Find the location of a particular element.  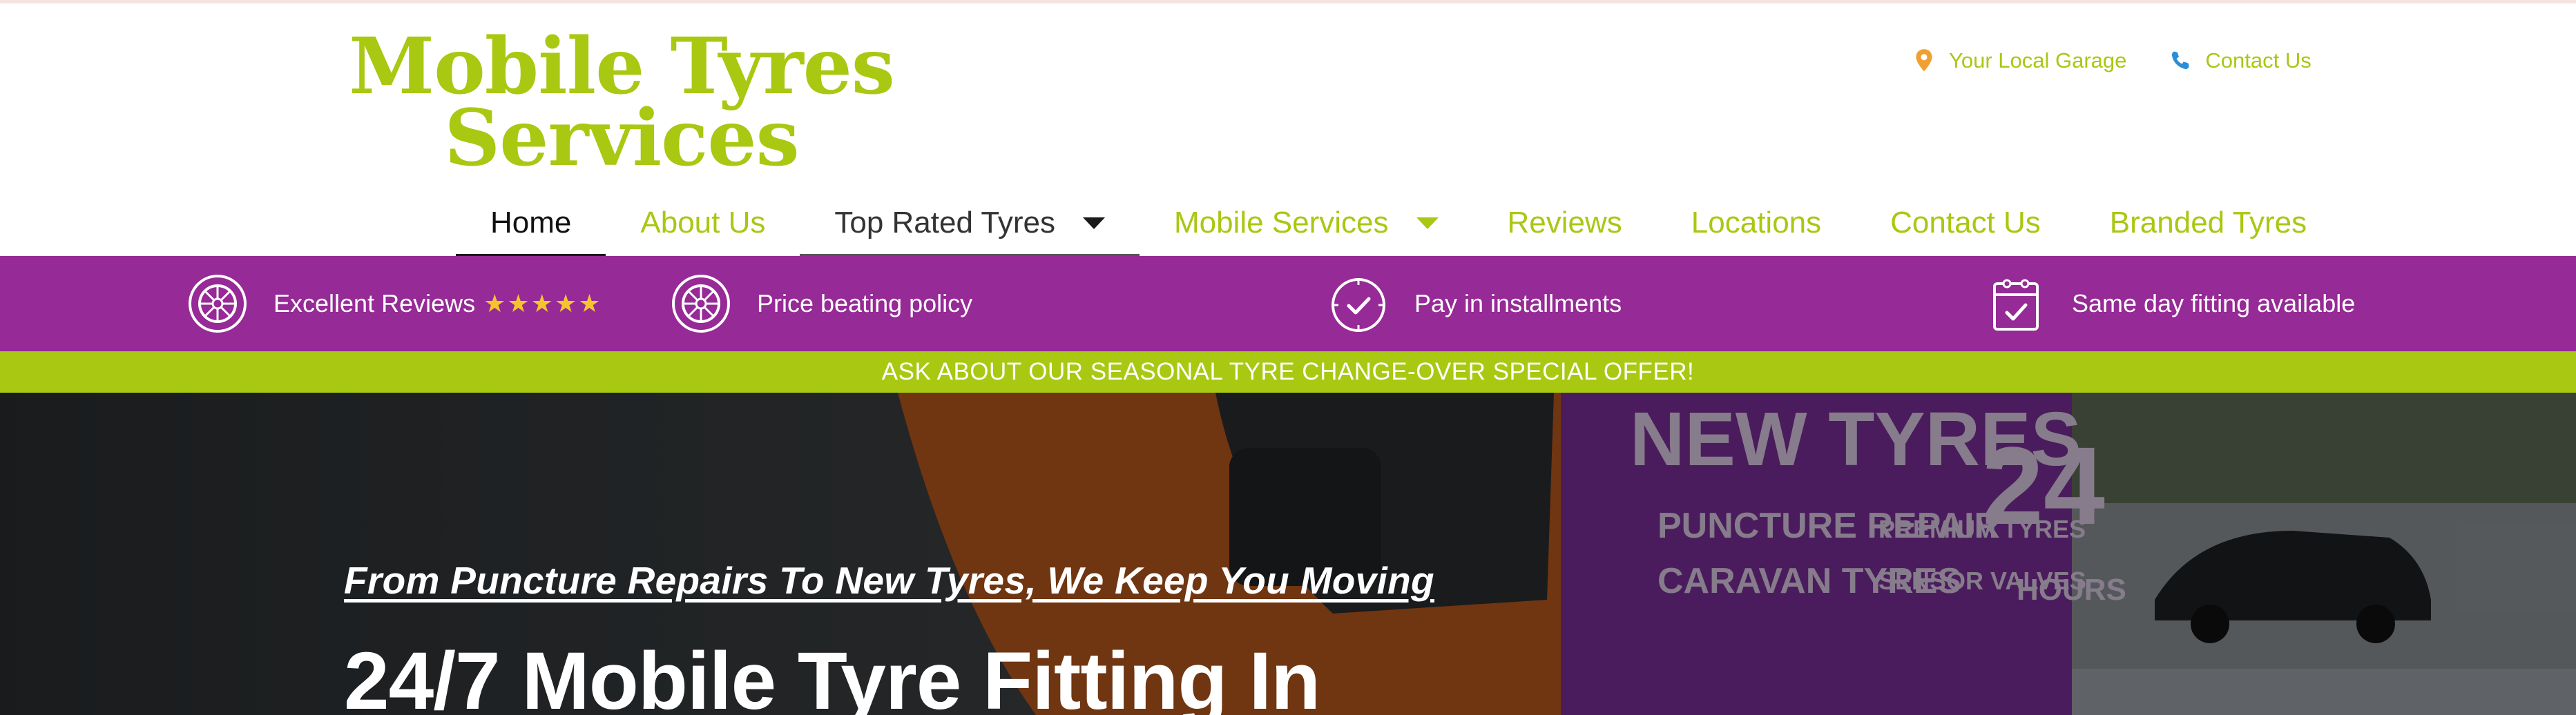

nav-item-reviews: Reviews is located at coordinates (1565, 222).